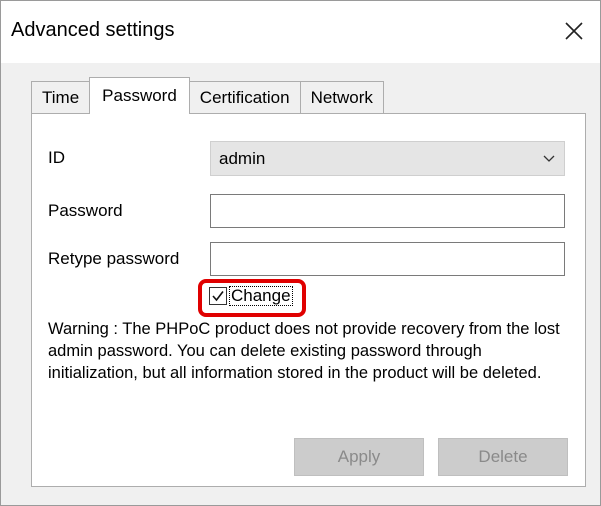  I want to click on window-title: Advanced settings, so click(93, 30).